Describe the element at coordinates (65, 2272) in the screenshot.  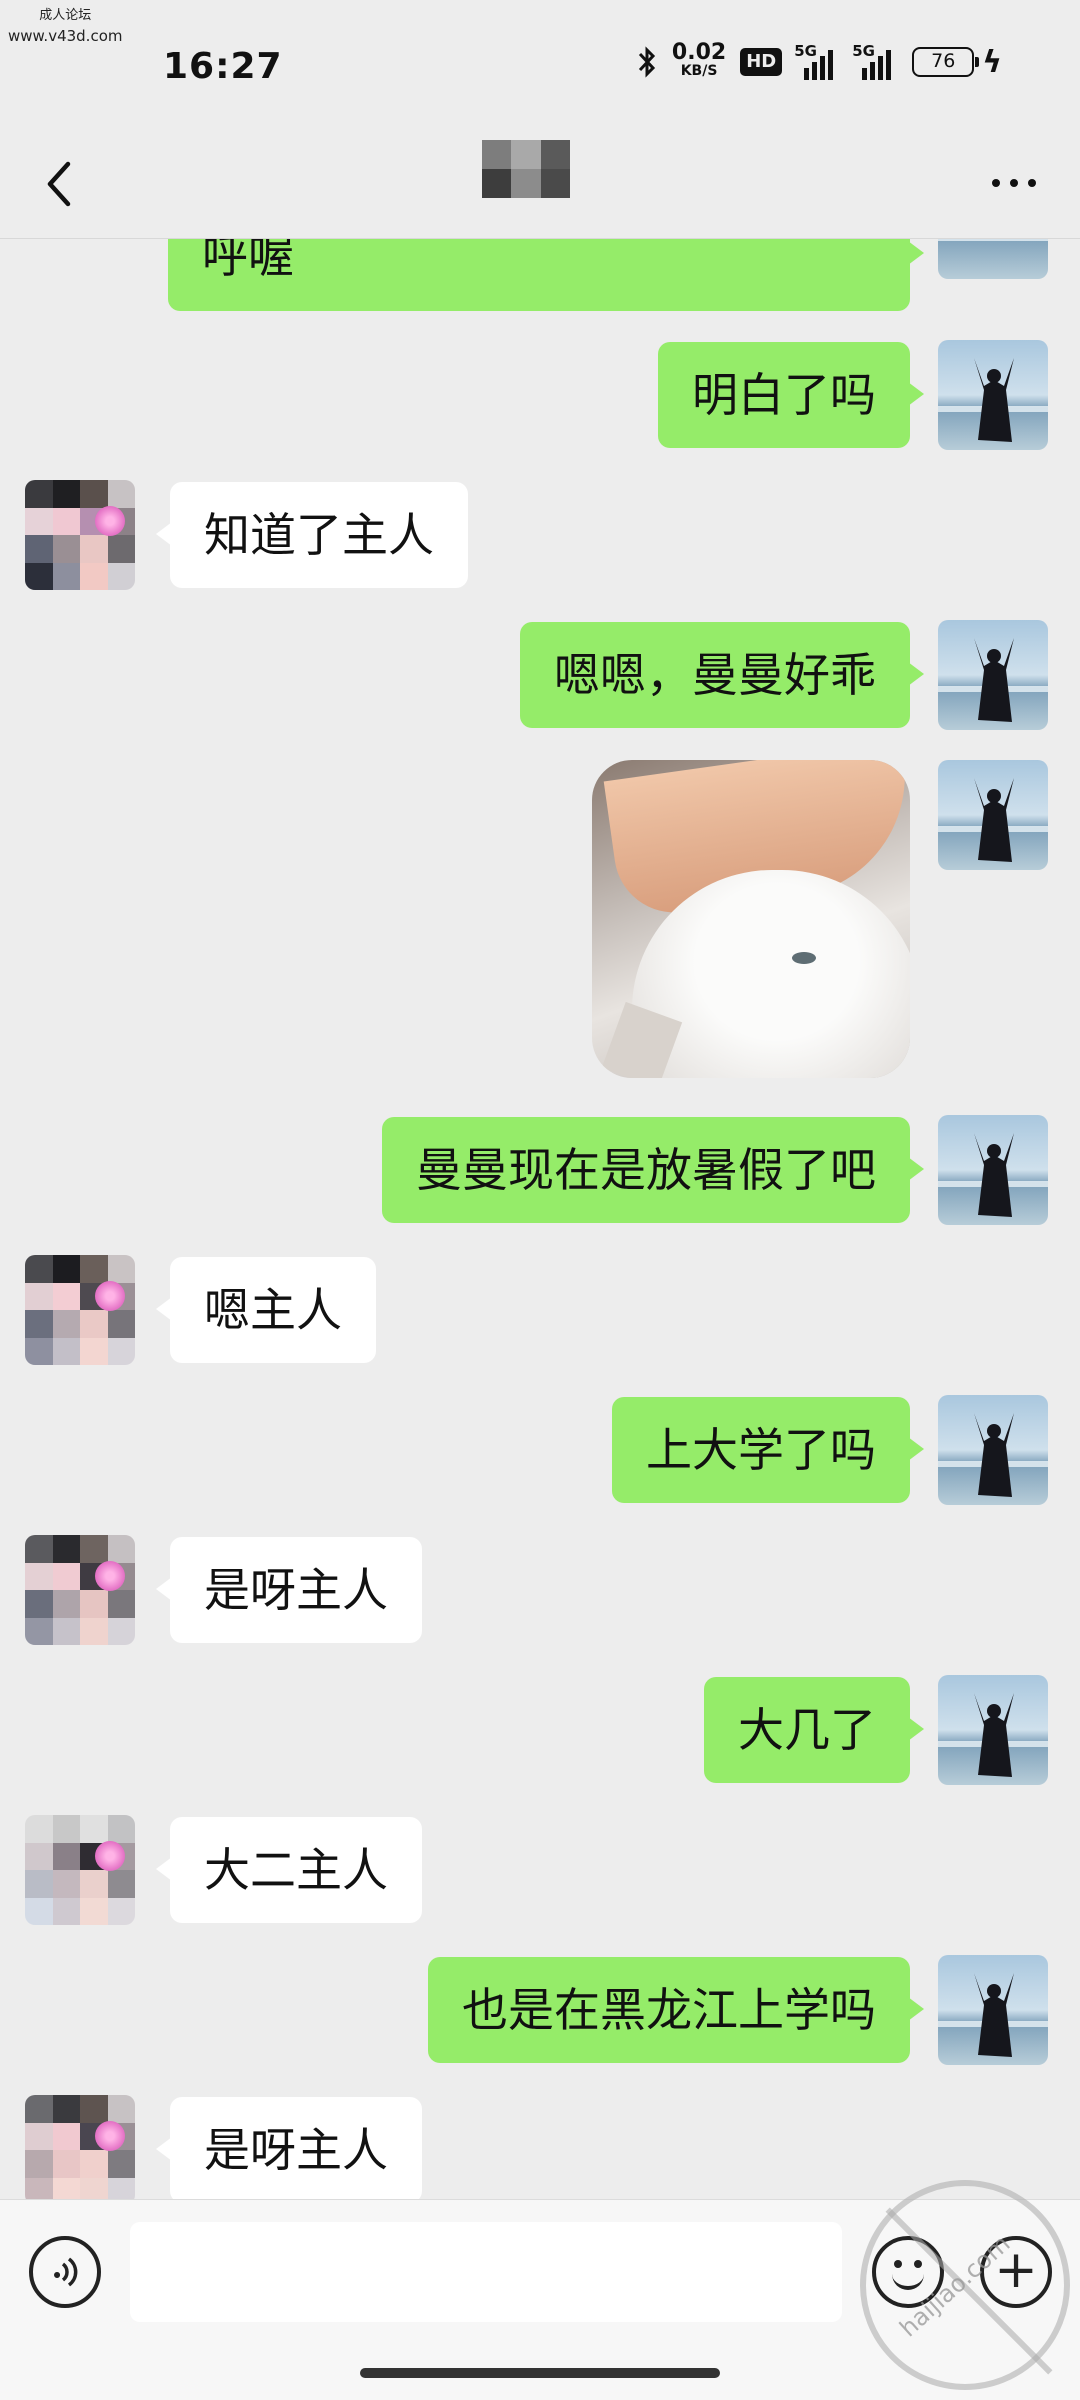
I see `voice-icon` at that location.